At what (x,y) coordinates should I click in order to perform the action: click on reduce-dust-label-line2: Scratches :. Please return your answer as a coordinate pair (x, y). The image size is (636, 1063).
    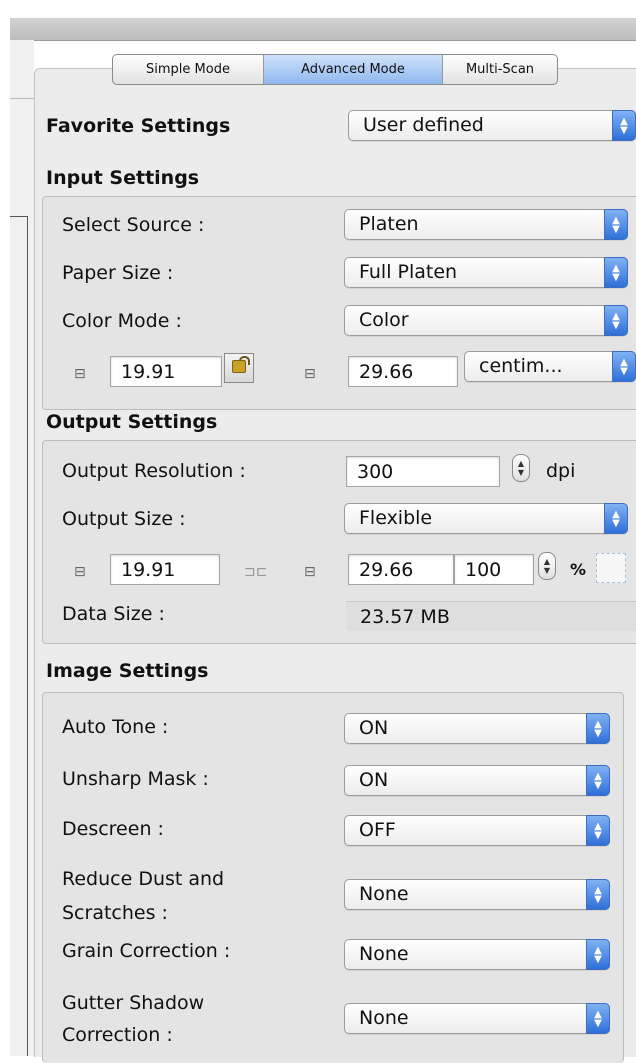
    Looking at the image, I should click on (115, 913).